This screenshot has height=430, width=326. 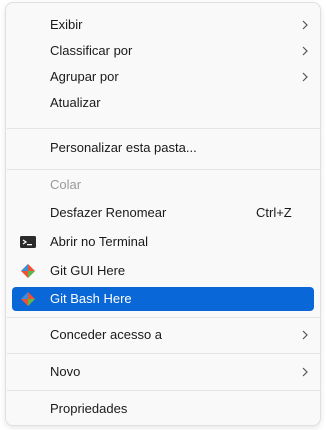 I want to click on menu-item-label: Atualizar, so click(x=75, y=102).